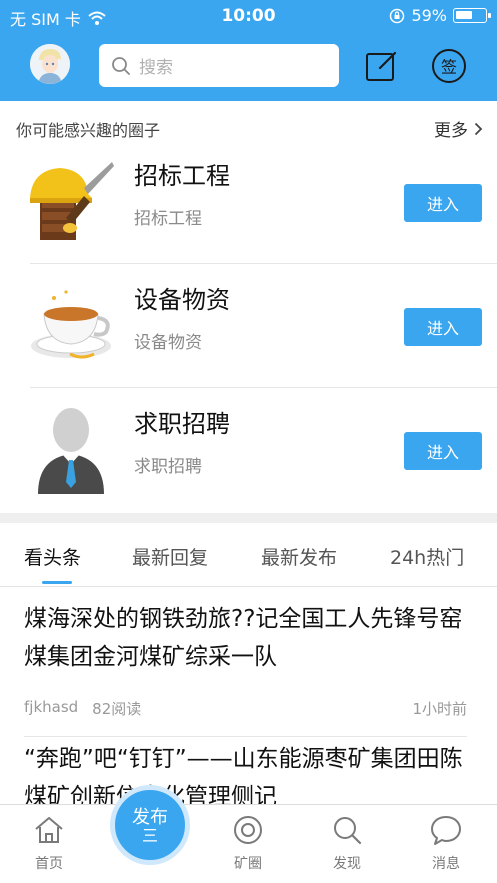 The height and width of the screenshot is (883, 497). What do you see at coordinates (71, 451) in the screenshot?
I see `person-silhouette-icon` at bounding box center [71, 451].